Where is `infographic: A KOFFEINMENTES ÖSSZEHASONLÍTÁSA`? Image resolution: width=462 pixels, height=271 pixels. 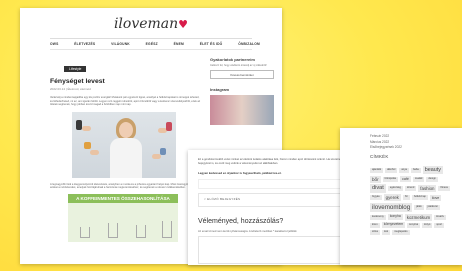 infographic: A KOFFEINMENTES ÖSSZEHASONLÍTÁSA is located at coordinates (123, 217).